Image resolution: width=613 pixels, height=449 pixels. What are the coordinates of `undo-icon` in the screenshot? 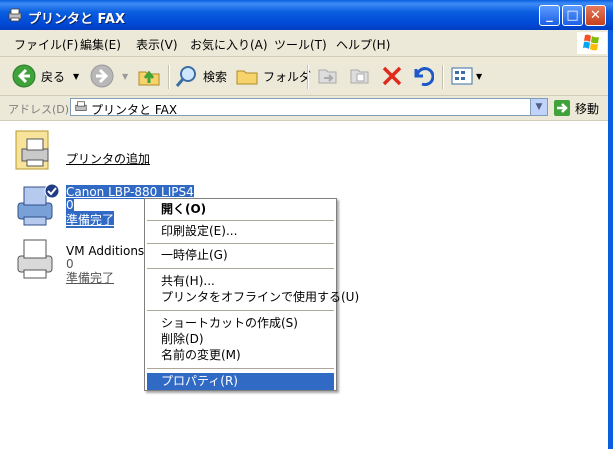 It's located at (422, 76).